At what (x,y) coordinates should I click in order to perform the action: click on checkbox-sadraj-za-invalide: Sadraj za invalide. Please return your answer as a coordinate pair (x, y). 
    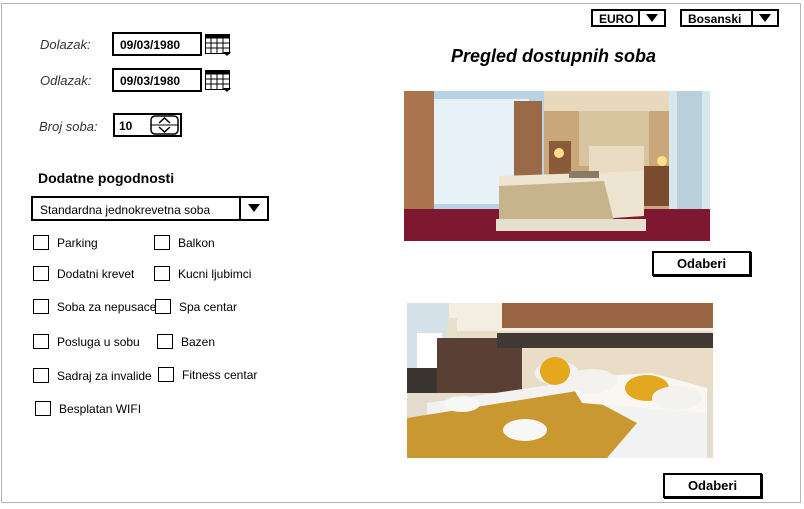
    Looking at the image, I should click on (92, 375).